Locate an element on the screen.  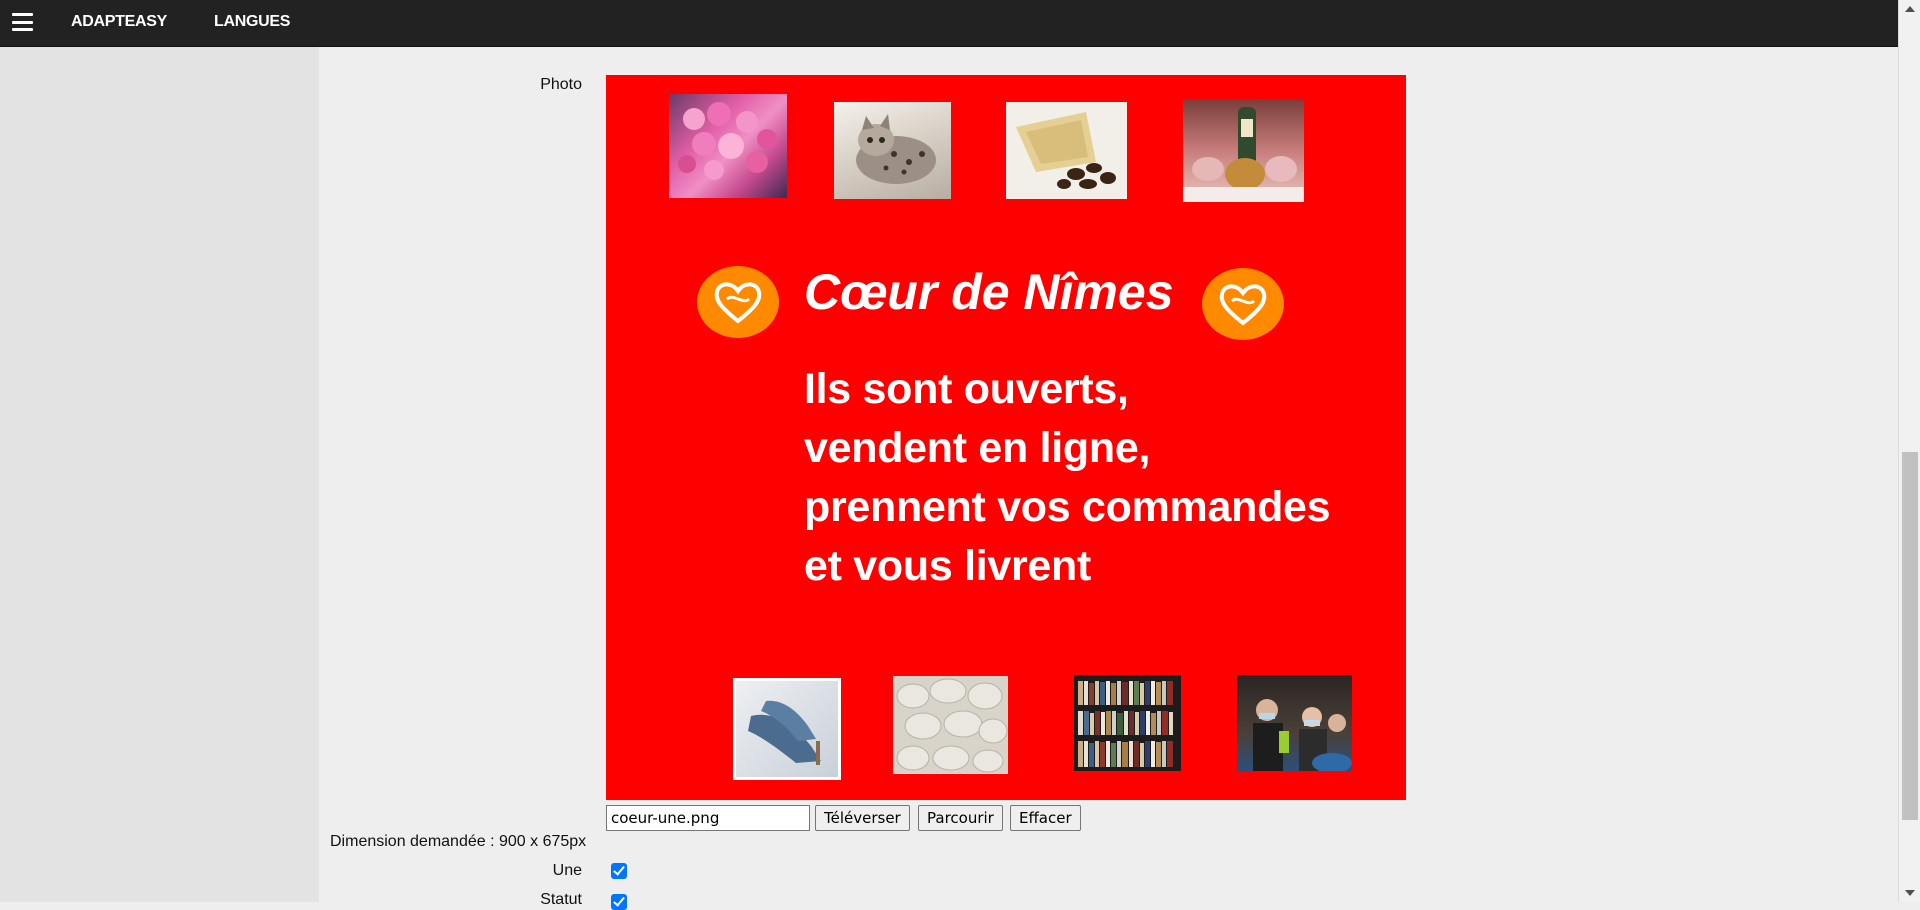
nav-langues: LANGUES is located at coordinates (252, 22).